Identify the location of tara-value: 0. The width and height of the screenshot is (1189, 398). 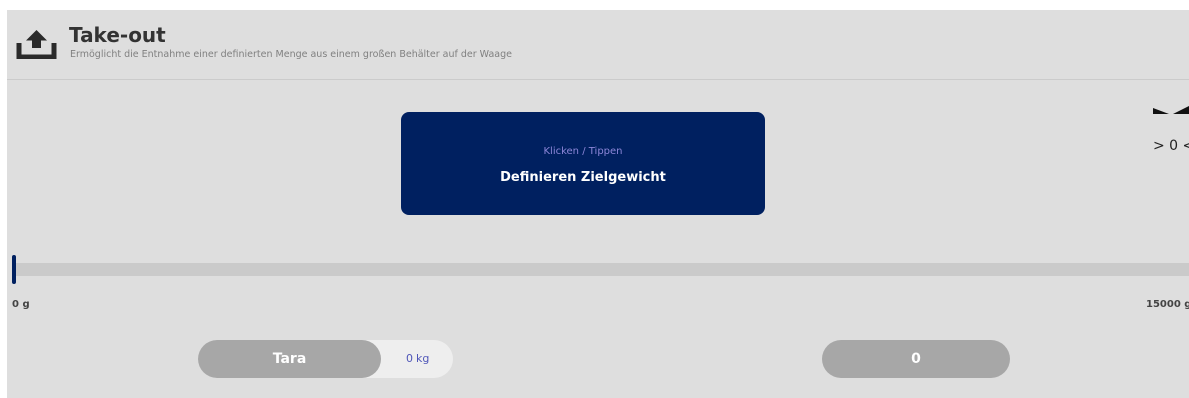
(409, 358).